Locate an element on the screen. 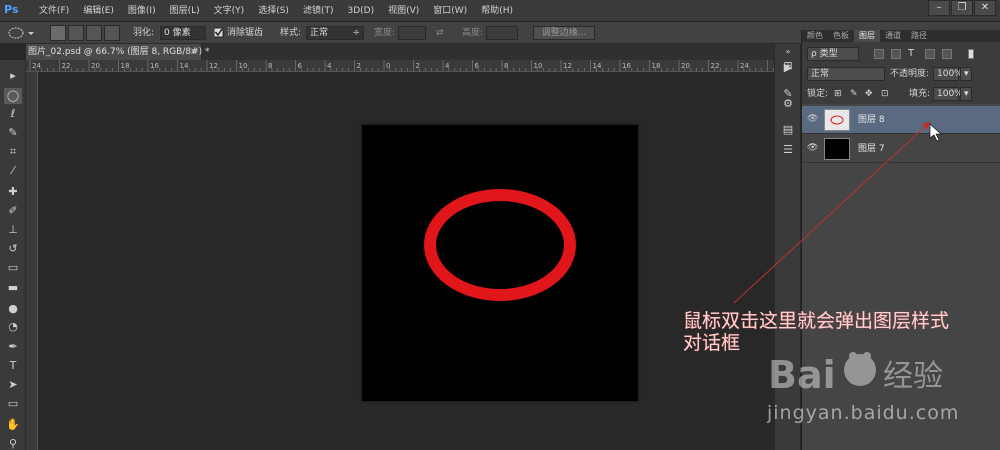 The height and width of the screenshot is (450, 1000). toolbox: ▸ ◯ ℓ ✎ ⌗ ⁄ ✚ ✐ ⊥ ↺ ▭ ▬ ● ◔ ✒ T ➤ ▭ ✋ ⚲ is located at coordinates (13, 255).